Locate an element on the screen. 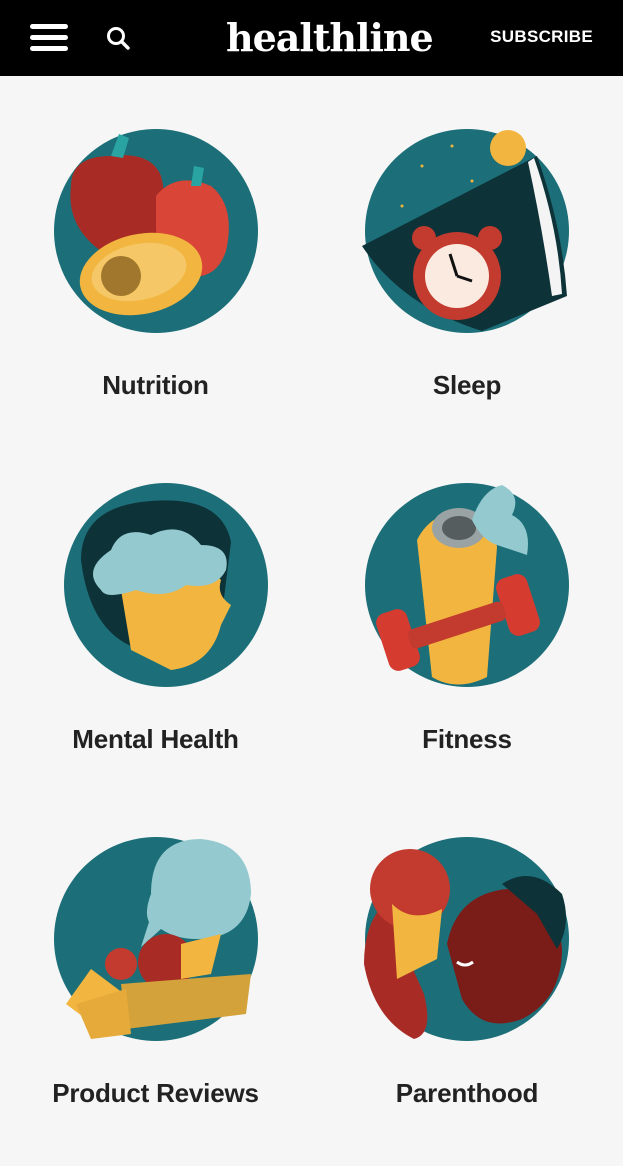 Image resolution: width=623 pixels, height=1166 pixels. parenthood-illustration-icon is located at coordinates (466, 939).